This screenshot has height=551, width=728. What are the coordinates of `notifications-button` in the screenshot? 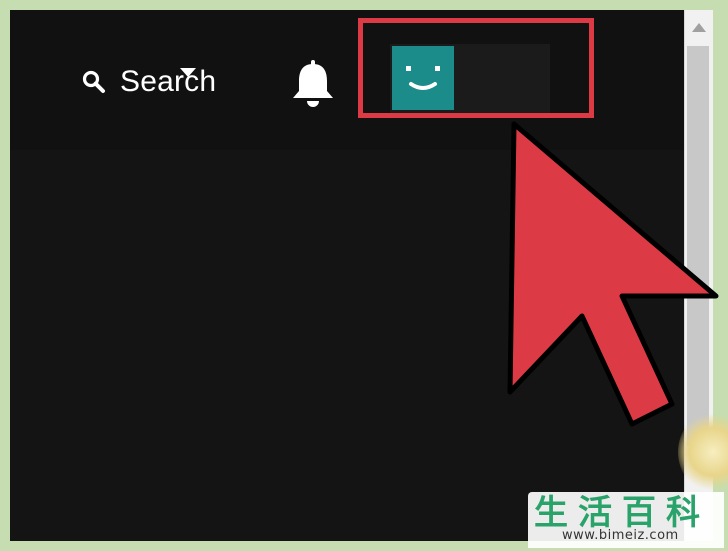 It's located at (313, 84).